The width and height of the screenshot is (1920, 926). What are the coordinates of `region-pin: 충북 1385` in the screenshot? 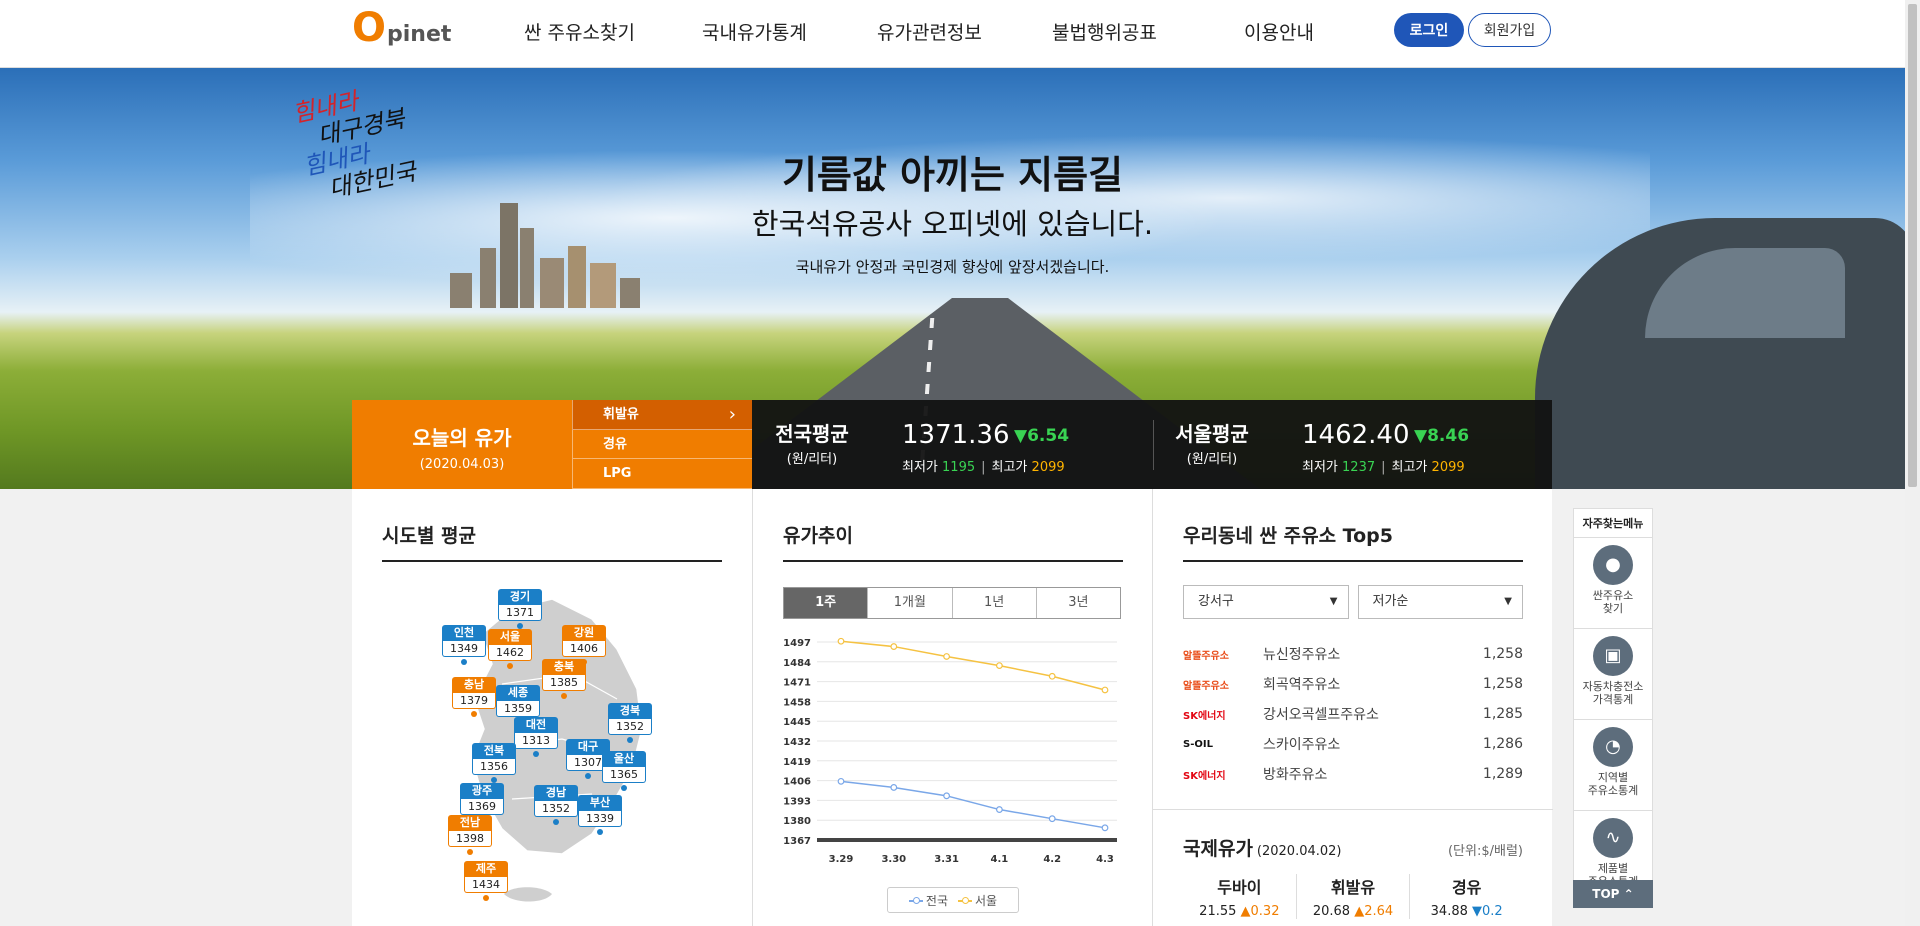 It's located at (564, 679).